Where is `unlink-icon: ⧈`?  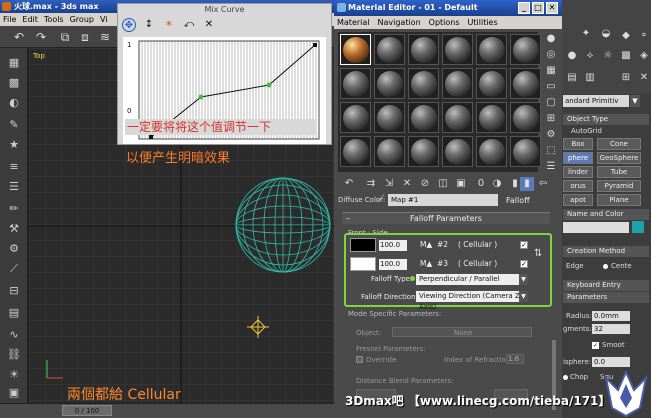
unlink-icon: ⧈ is located at coordinates (85, 37).